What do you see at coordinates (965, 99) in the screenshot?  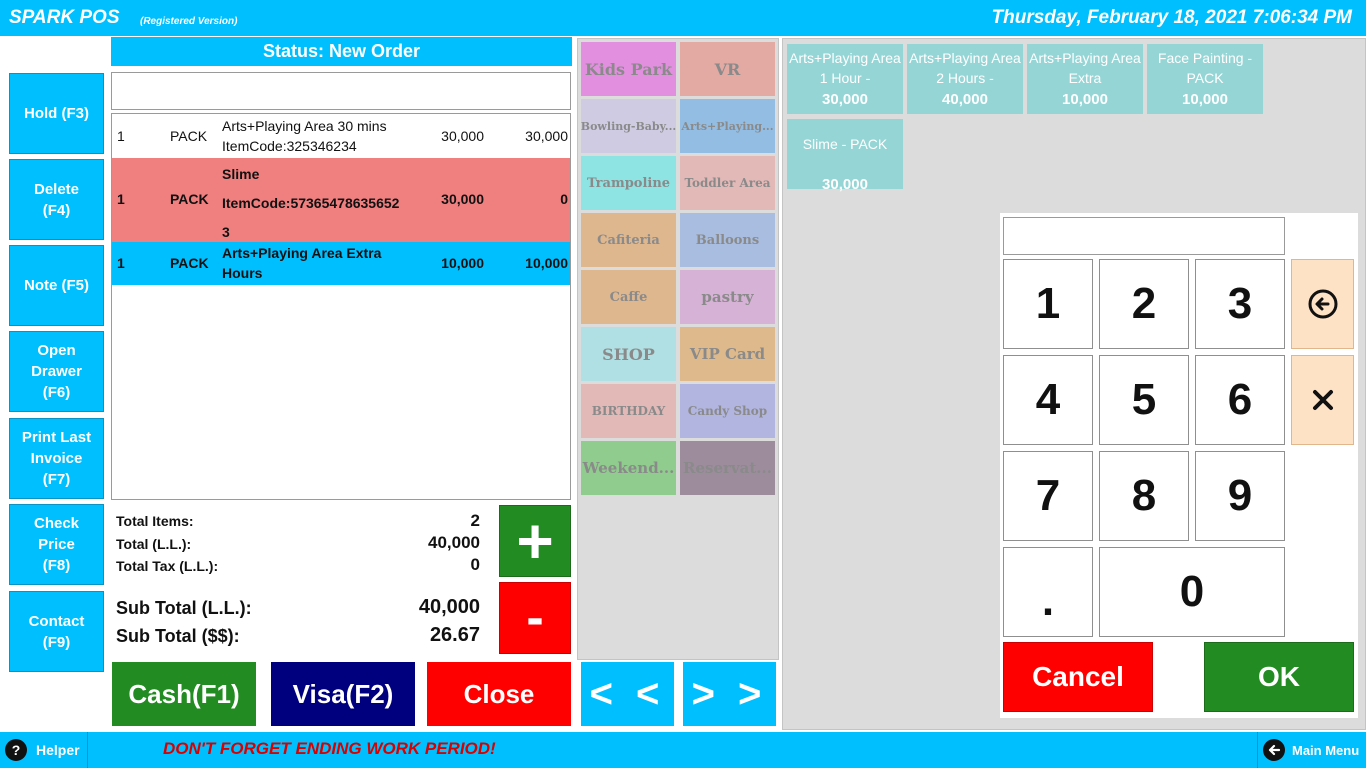 I see `item-price: 40,000` at bounding box center [965, 99].